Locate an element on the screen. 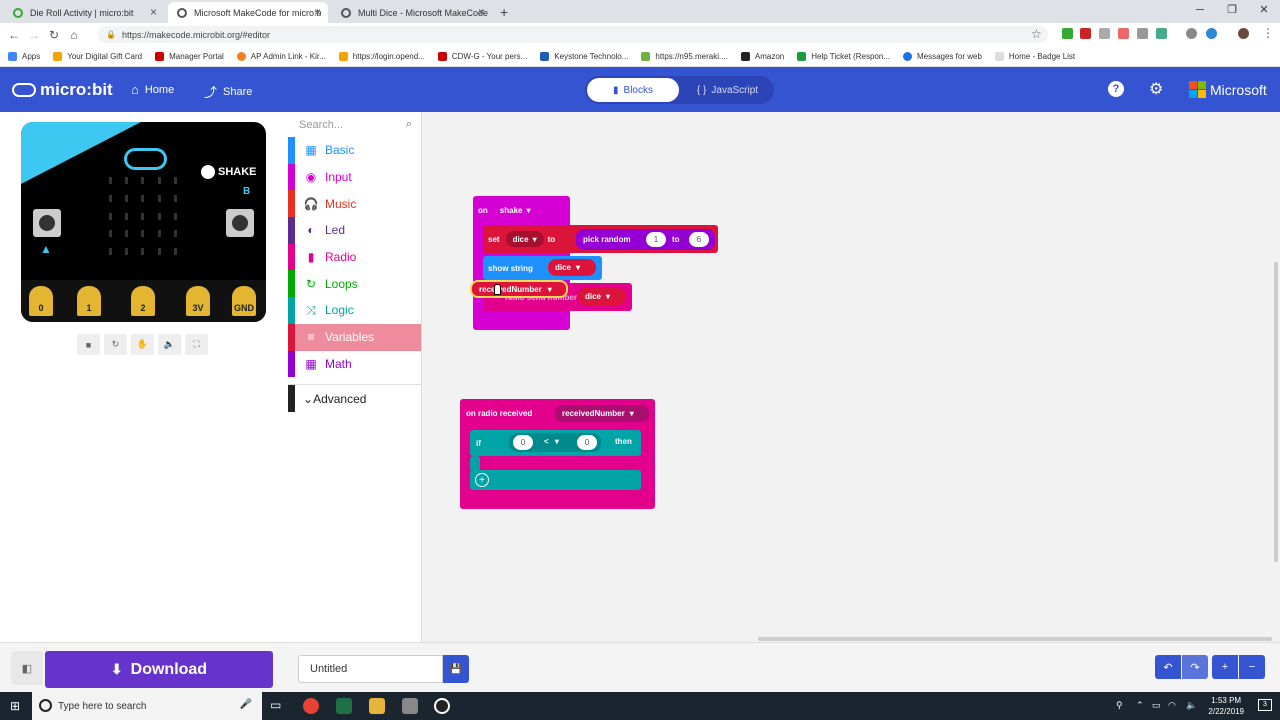 The width and height of the screenshot is (1280, 720). received-number-variable-block: receivedNumber ▾ is located at coordinates (519, 289).